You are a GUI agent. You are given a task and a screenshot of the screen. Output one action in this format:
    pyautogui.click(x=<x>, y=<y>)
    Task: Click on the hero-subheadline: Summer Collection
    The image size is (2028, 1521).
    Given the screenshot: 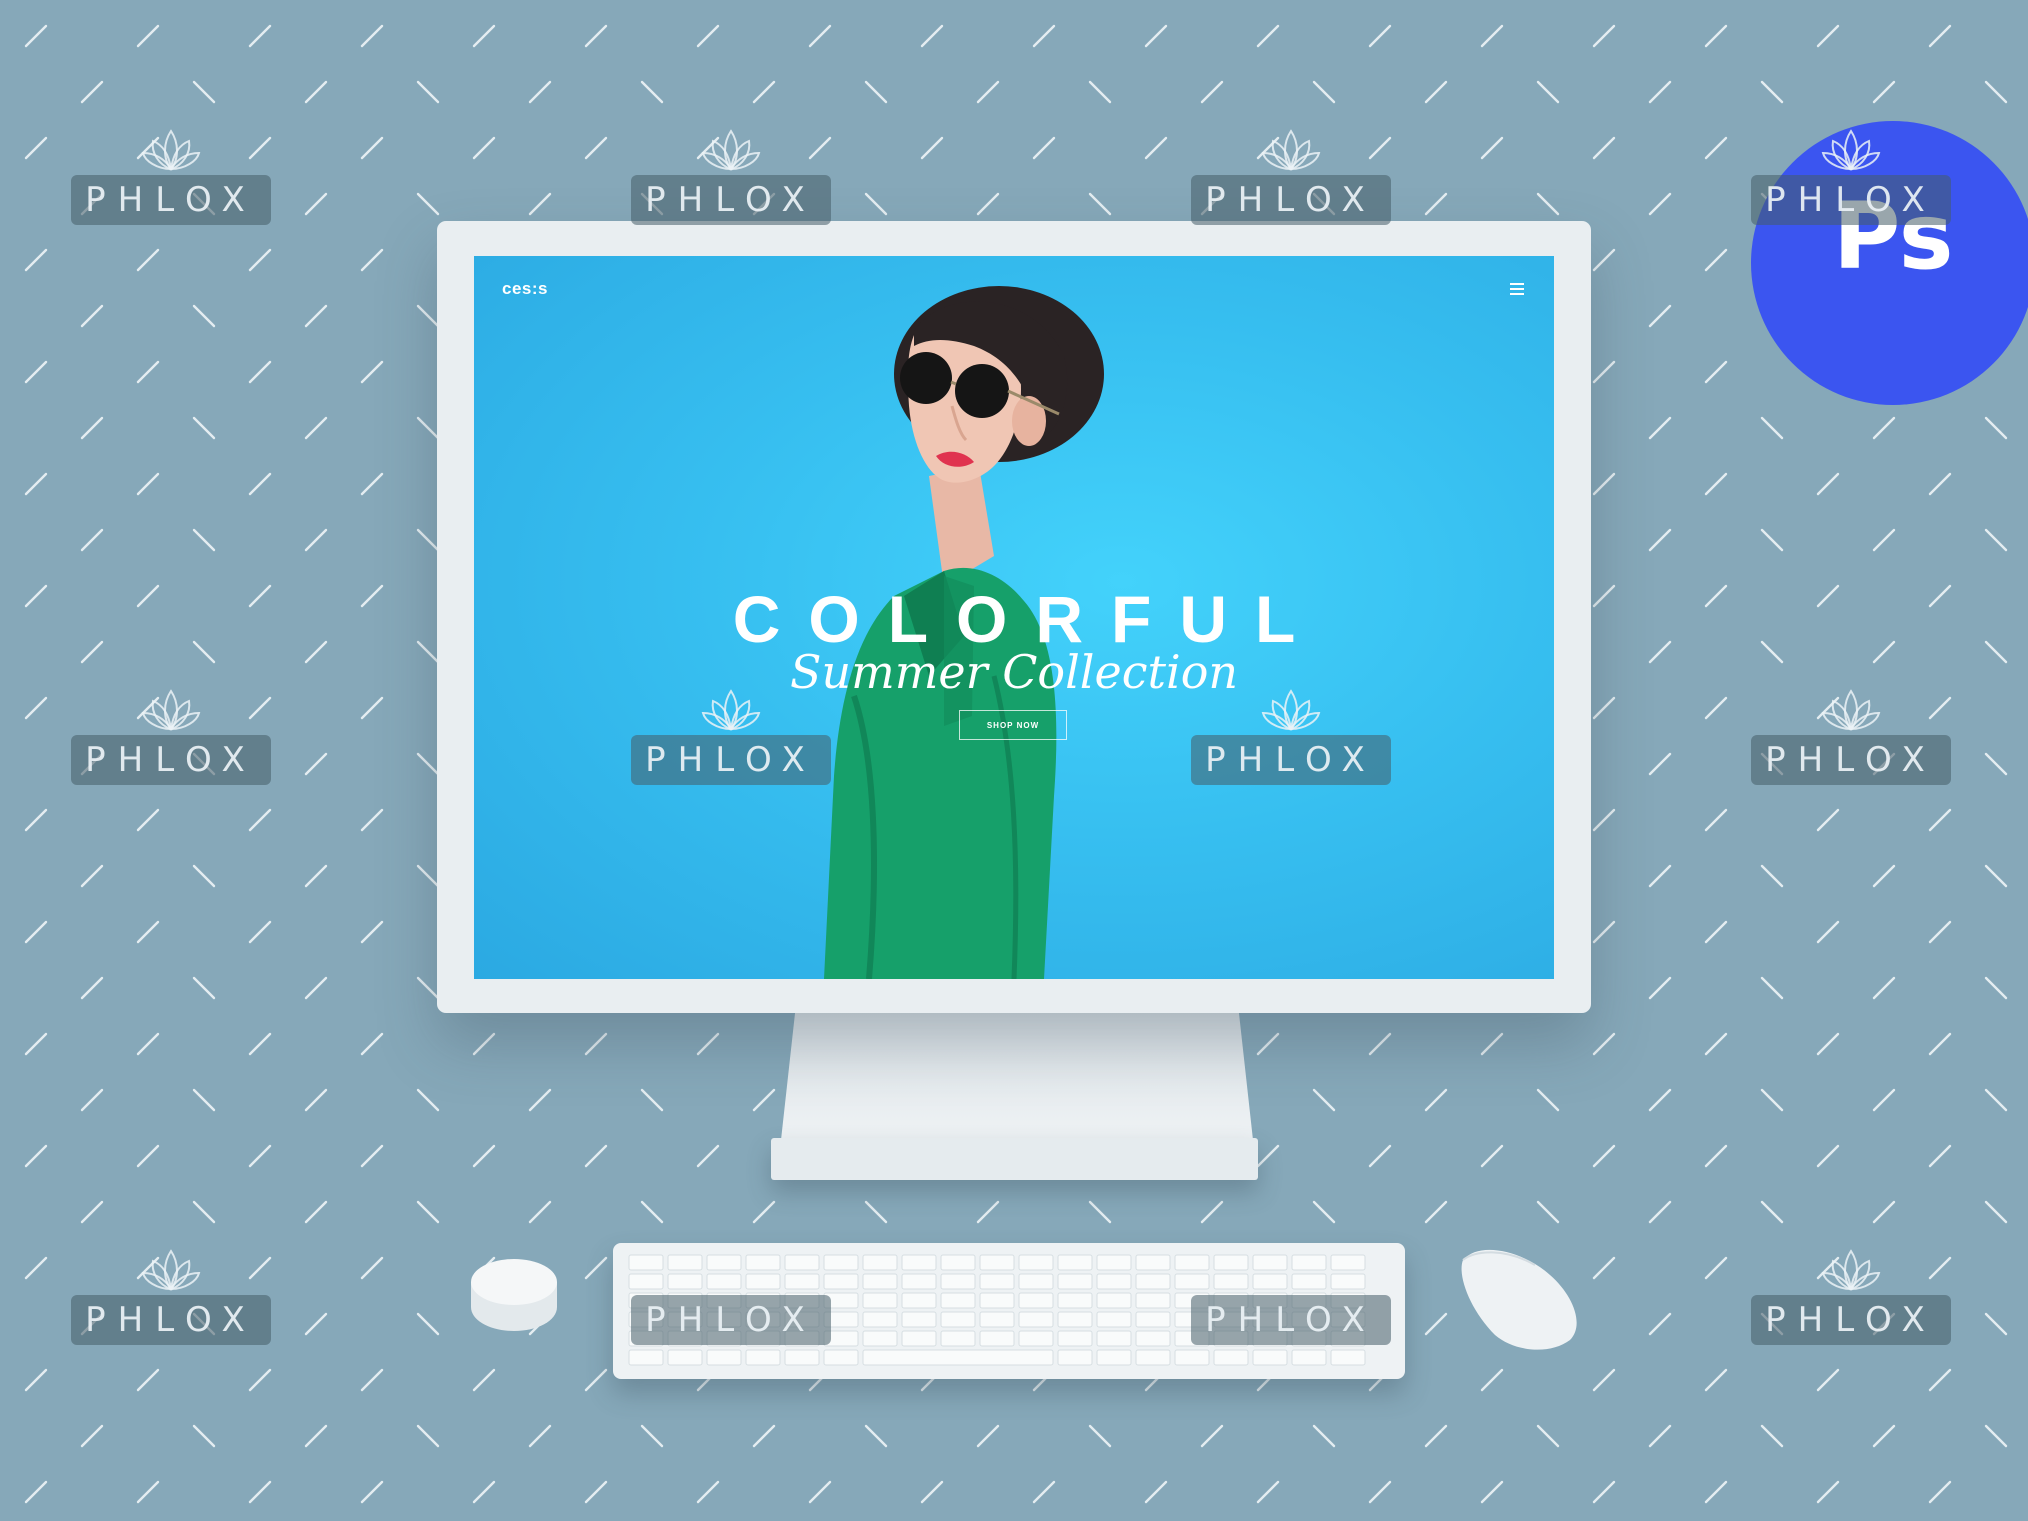 What is the action you would take?
    pyautogui.click(x=1014, y=672)
    